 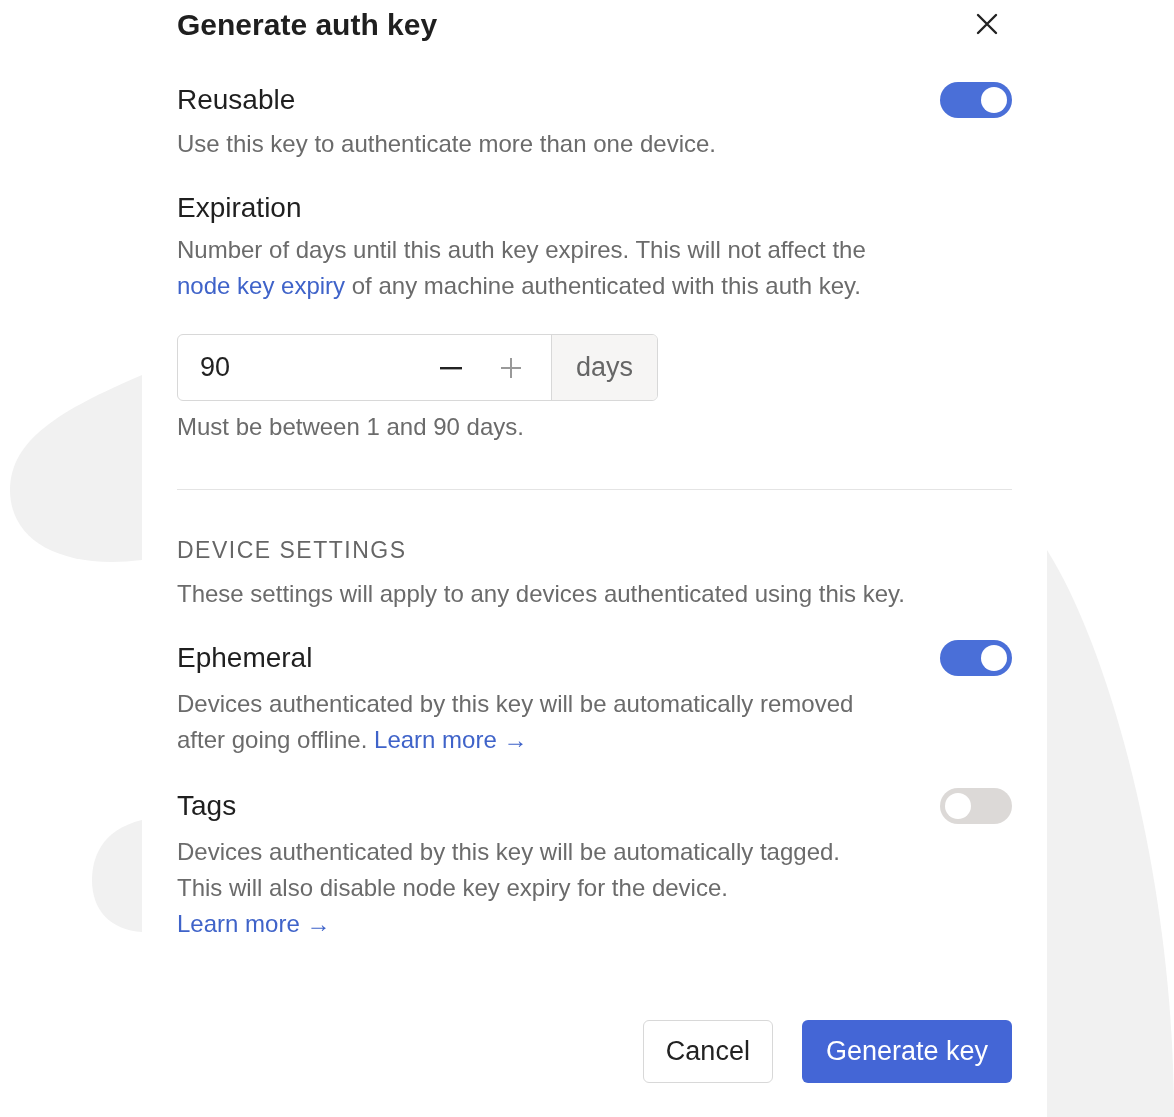 What do you see at coordinates (707, 1051) in the screenshot?
I see `cancel-button: Cancel` at bounding box center [707, 1051].